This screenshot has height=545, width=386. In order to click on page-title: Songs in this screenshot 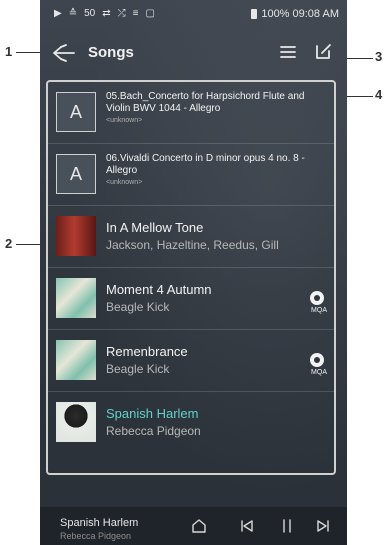, I will do `click(111, 52)`.